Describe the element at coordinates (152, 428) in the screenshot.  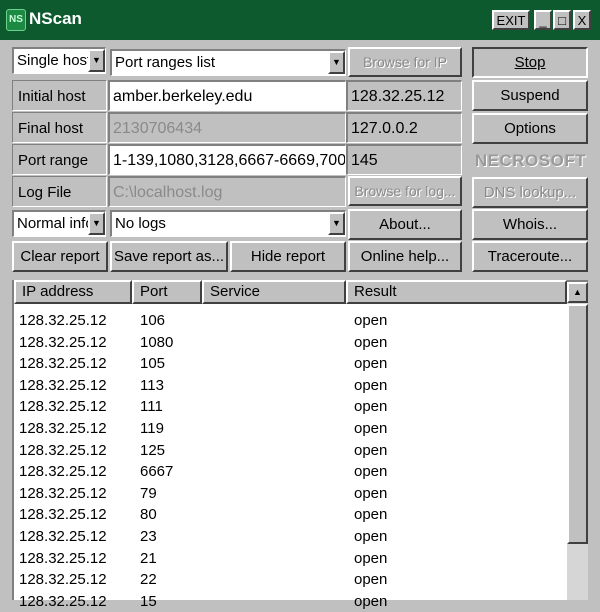
I see `cell-port: 119` at that location.